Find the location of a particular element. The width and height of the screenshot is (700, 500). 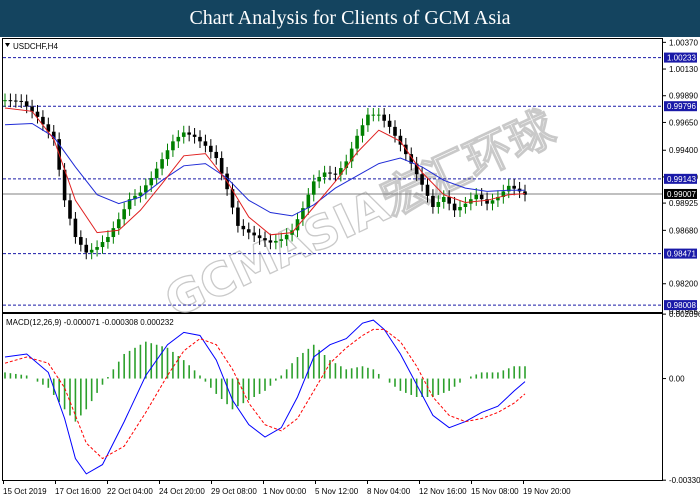

price-axis-label: 1.00370 is located at coordinates (683, 42).